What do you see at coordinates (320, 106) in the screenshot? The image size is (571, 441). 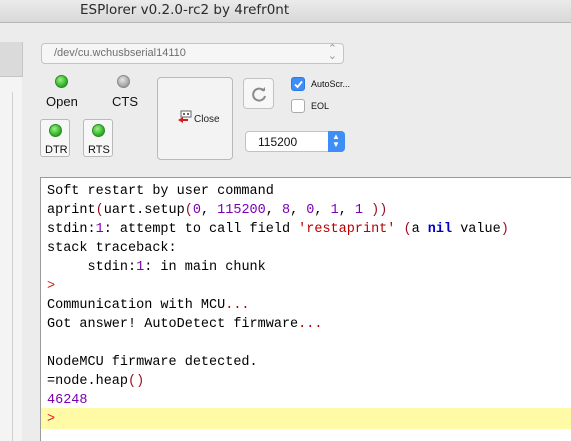 I see `eol-label: EOL` at bounding box center [320, 106].